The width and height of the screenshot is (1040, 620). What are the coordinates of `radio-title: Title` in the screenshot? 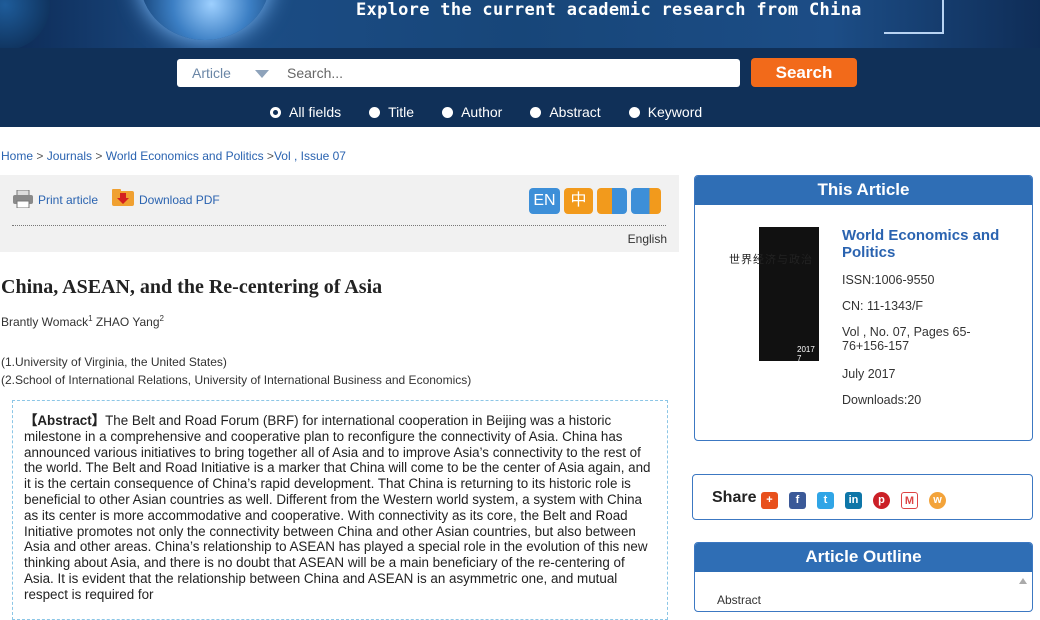 It's located at (391, 112).